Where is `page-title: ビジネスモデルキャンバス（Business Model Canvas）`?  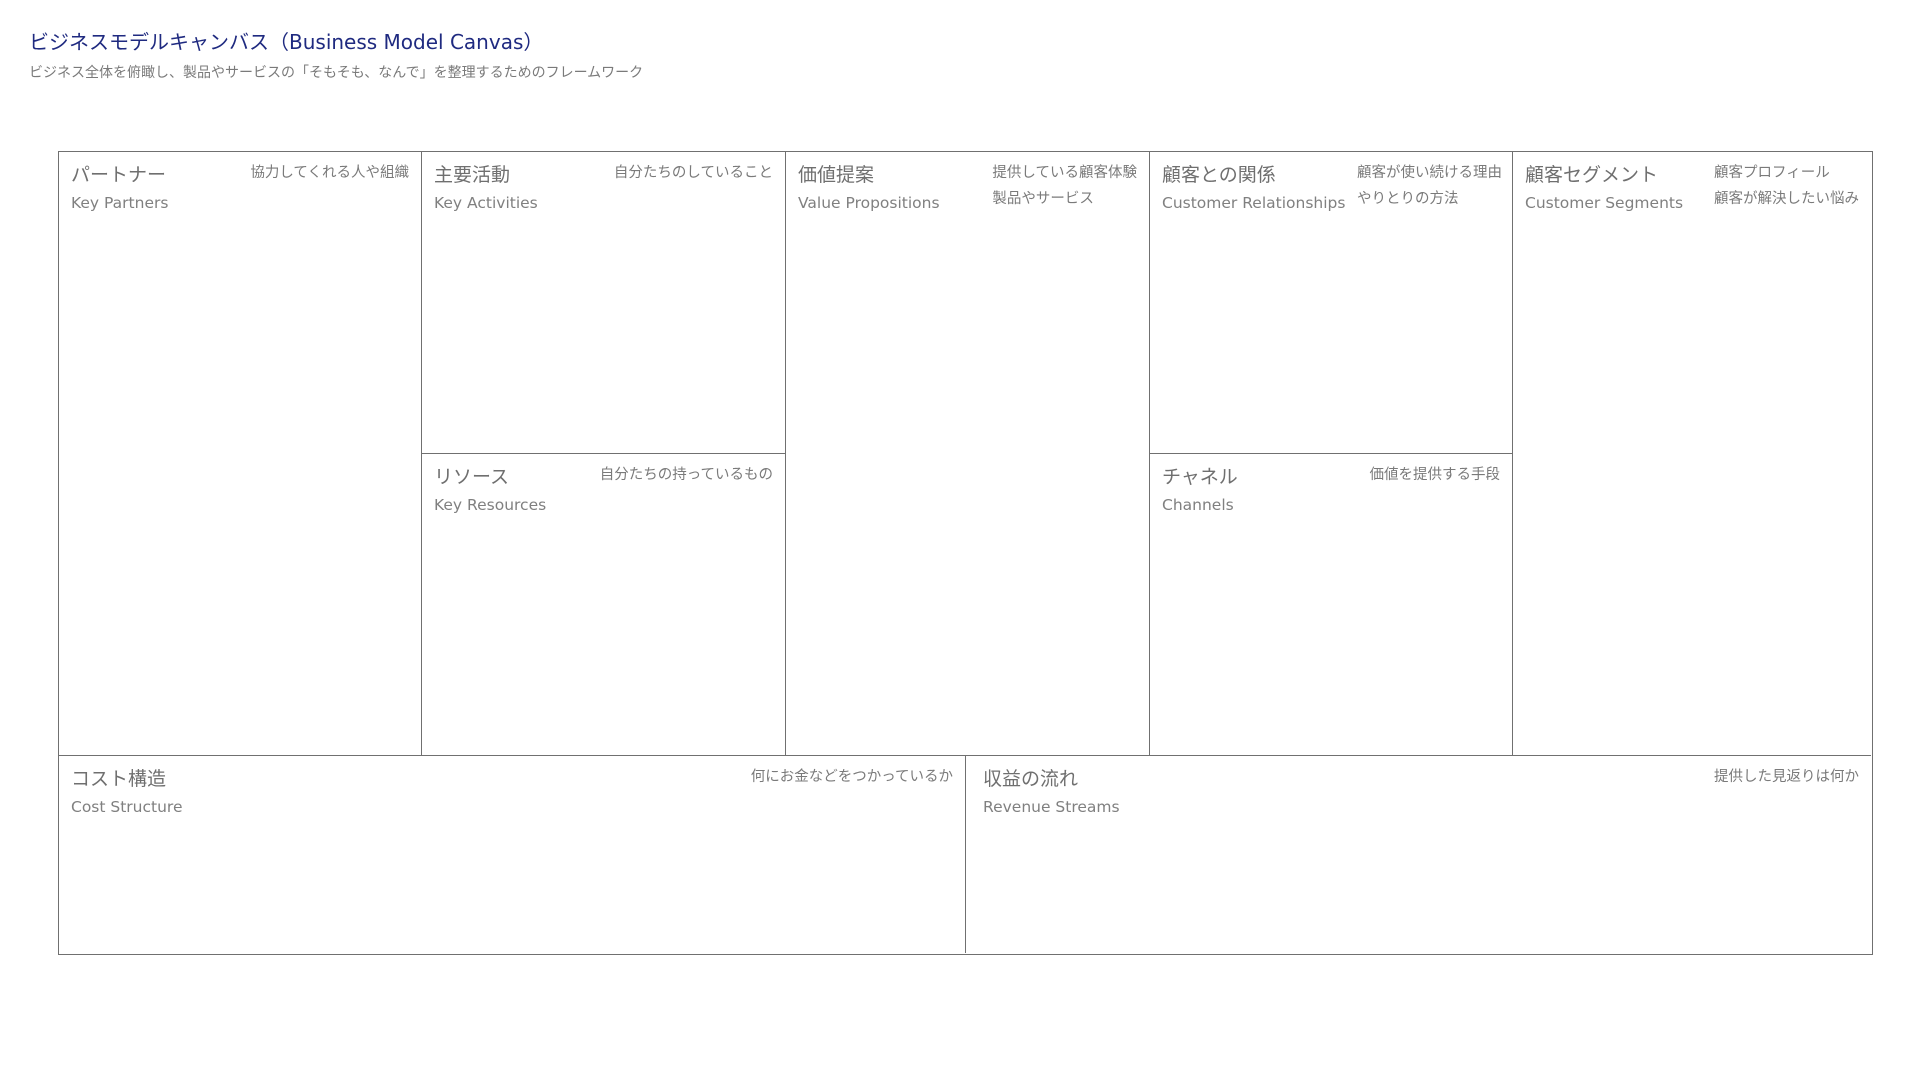 page-title: ビジネスモデルキャンバス（Business Model Canvas） is located at coordinates (286, 42).